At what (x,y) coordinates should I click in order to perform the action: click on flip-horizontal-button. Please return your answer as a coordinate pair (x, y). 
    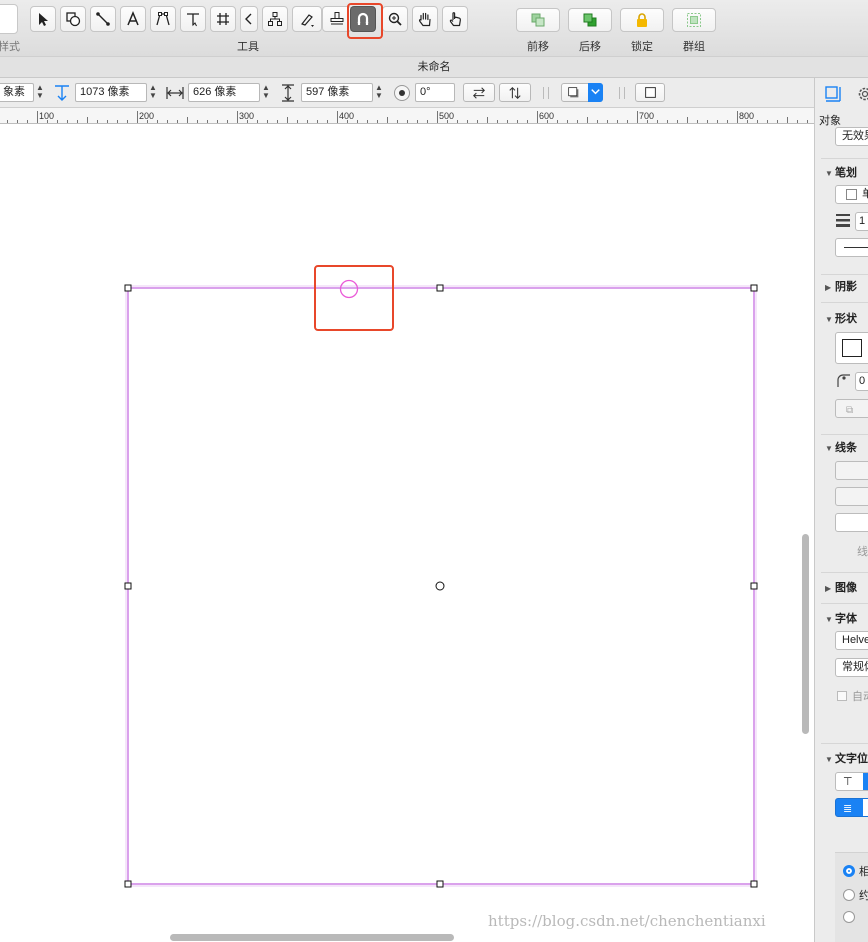
    Looking at the image, I should click on (479, 92).